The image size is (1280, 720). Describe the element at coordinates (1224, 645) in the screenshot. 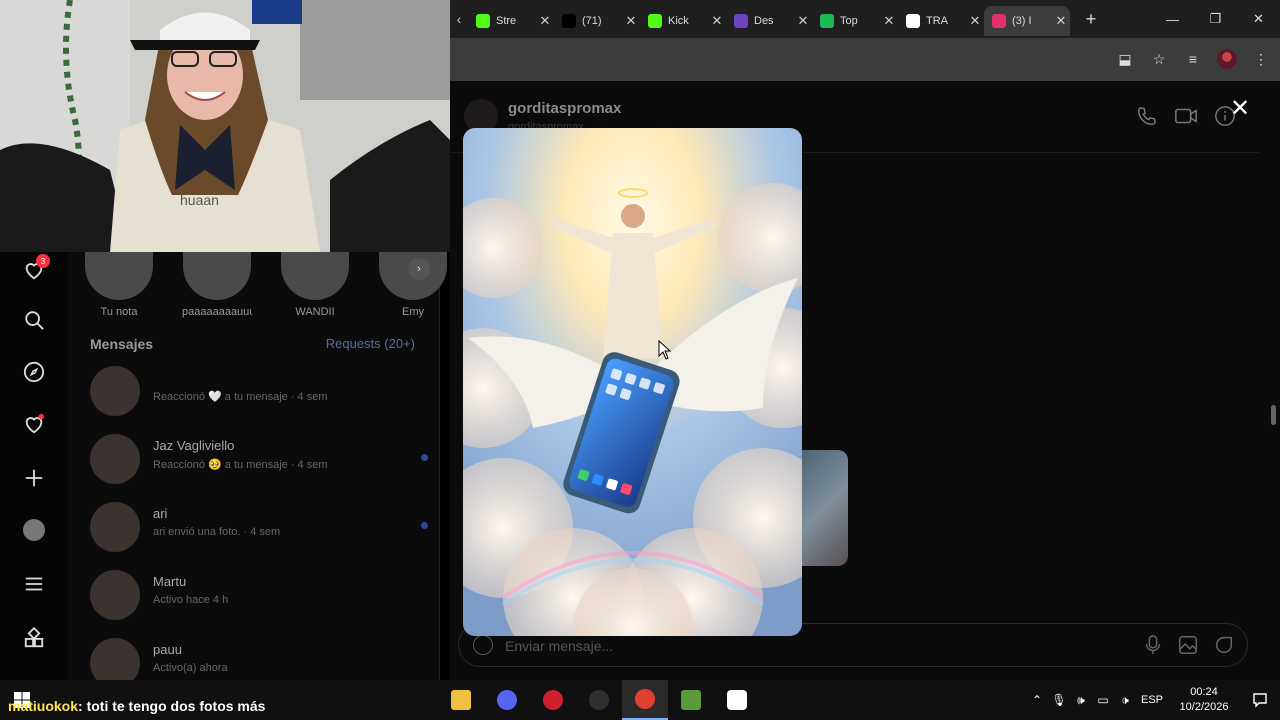

I see `sticker-icon` at that location.